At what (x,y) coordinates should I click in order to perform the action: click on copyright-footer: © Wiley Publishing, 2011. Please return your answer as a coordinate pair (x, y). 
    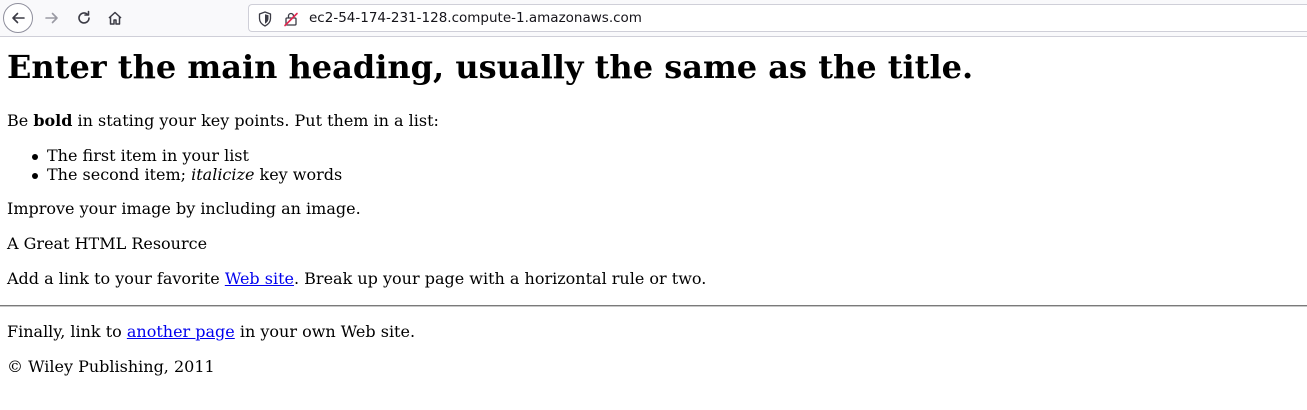
    Looking at the image, I should click on (111, 366).